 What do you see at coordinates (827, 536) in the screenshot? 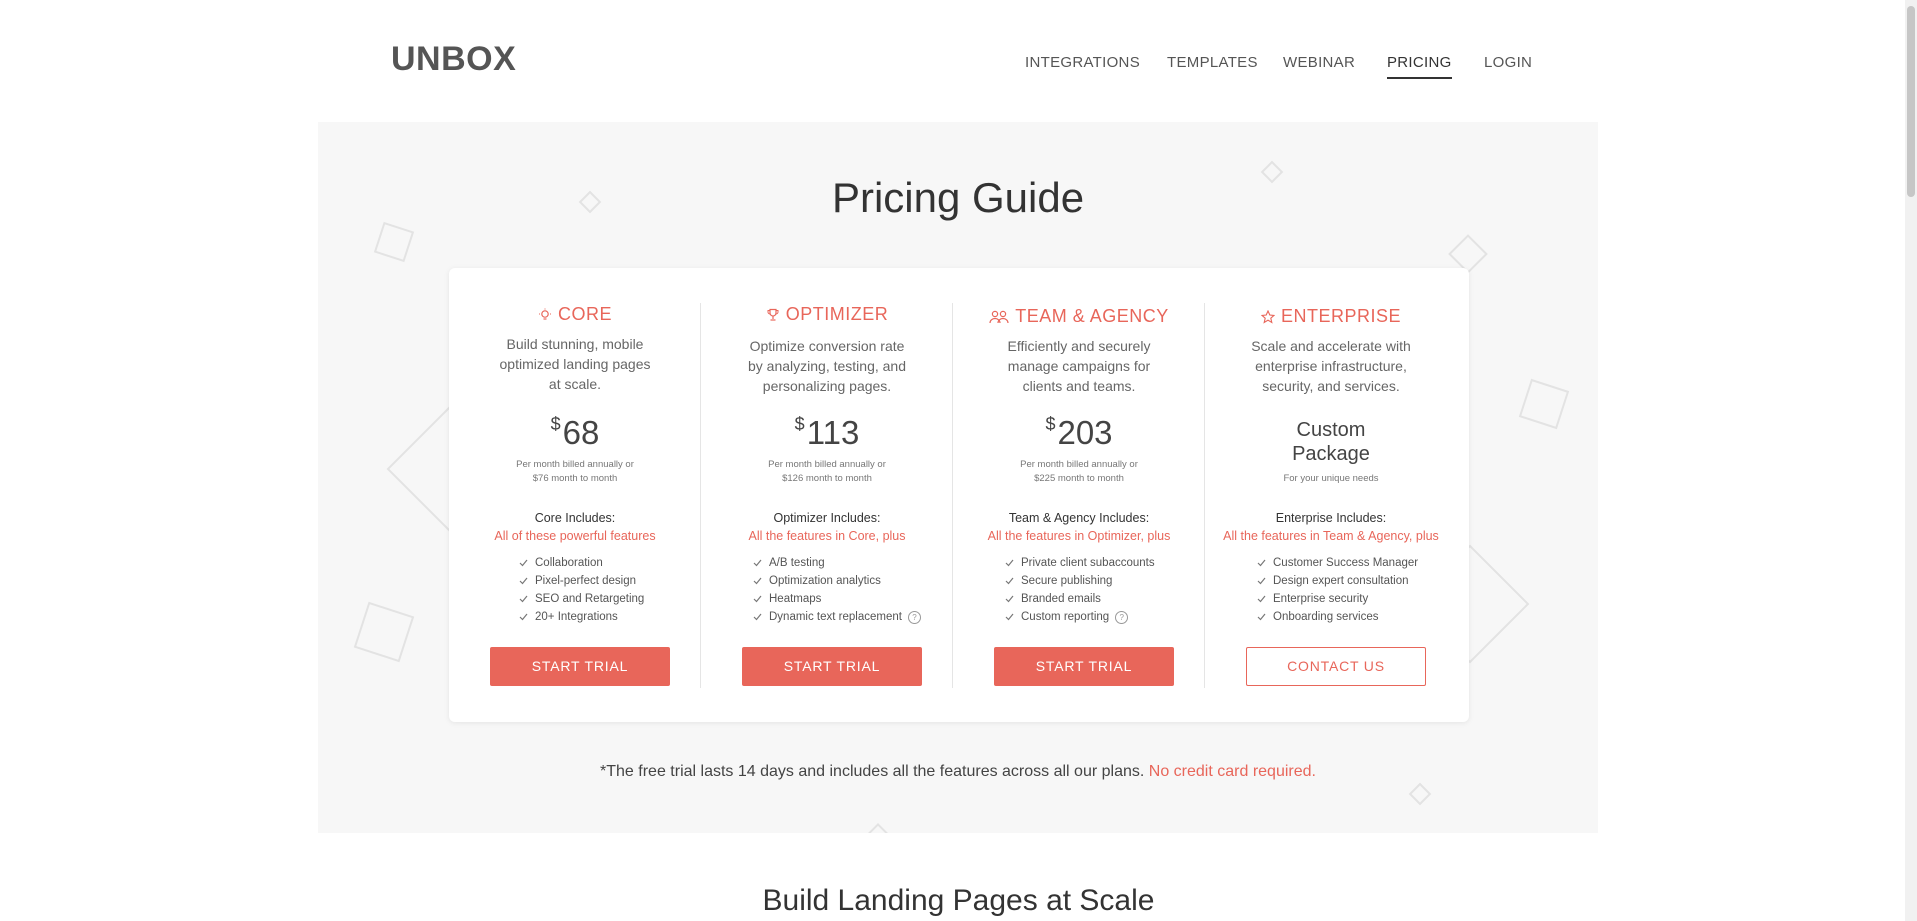
I see `includes-subheading: All the features in Core, plus` at bounding box center [827, 536].